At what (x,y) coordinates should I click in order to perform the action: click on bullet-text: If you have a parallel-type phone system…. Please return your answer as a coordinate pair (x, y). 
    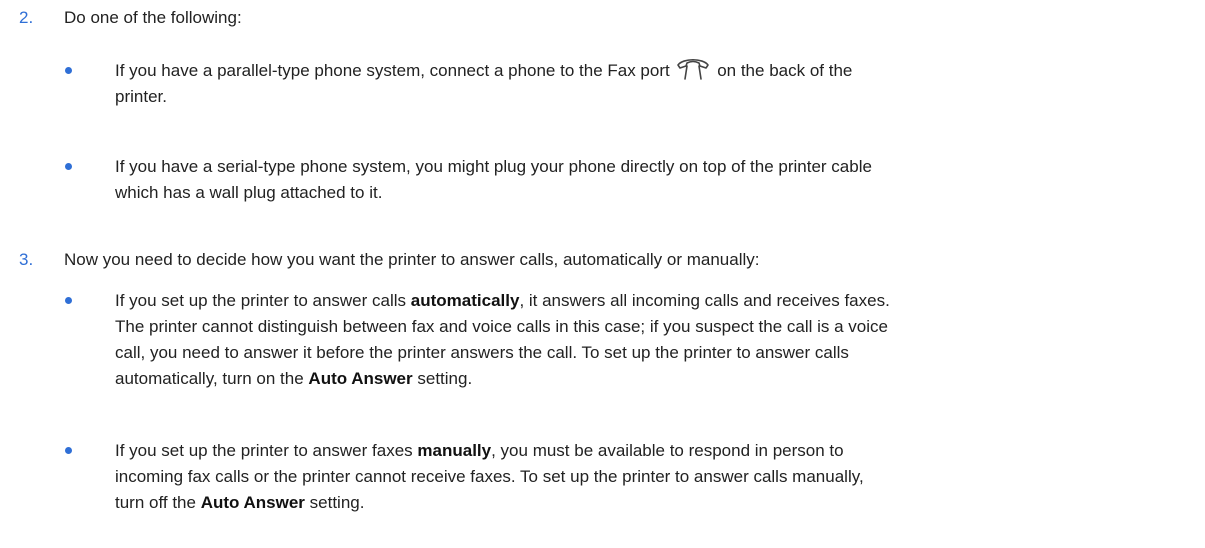
    Looking at the image, I should click on (655, 84).